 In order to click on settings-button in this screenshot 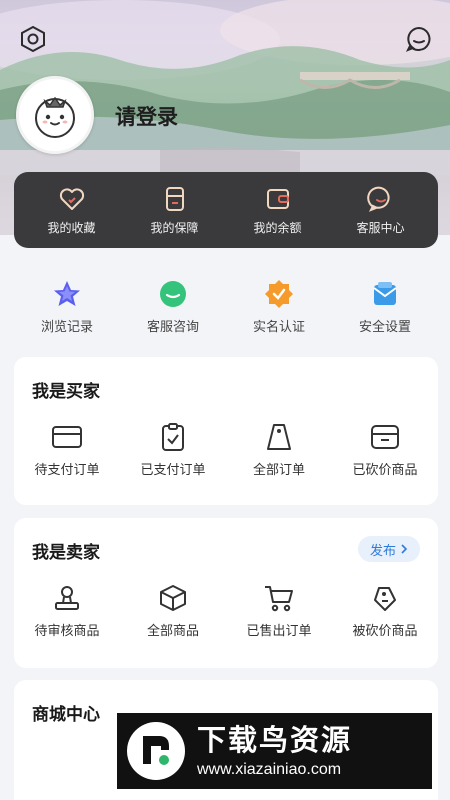, I will do `click(33, 39)`.